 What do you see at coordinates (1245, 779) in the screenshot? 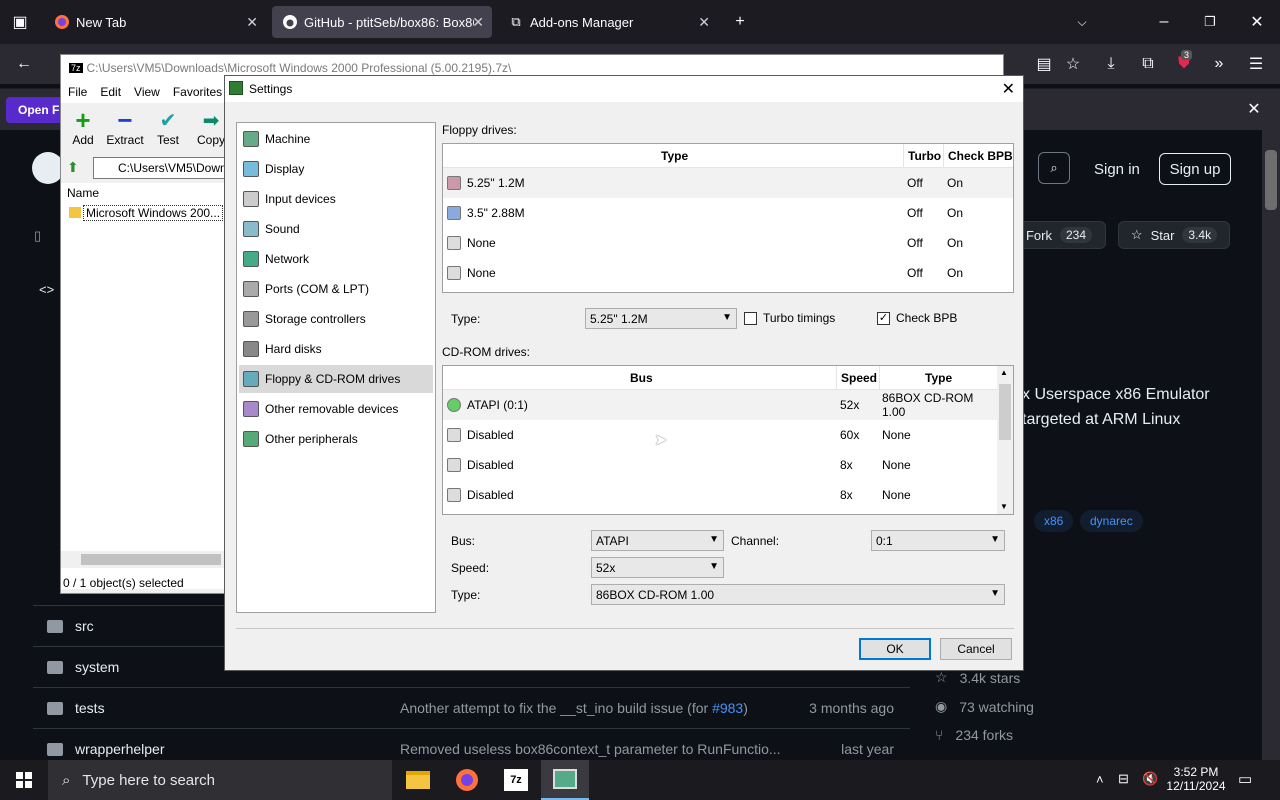
I see `notification-center-icon: ▭` at bounding box center [1245, 779].